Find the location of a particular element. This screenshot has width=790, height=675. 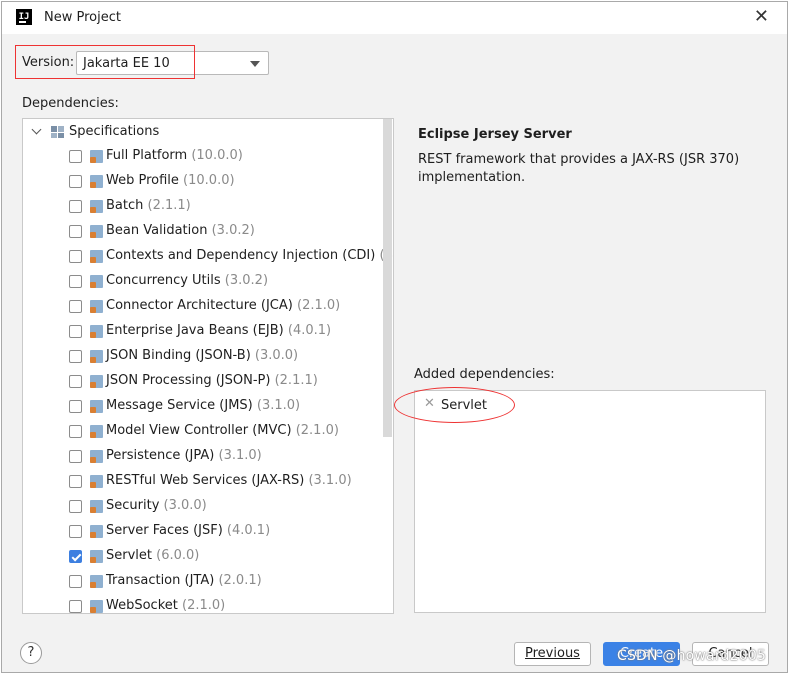

dependency-label: Bean Validation (3.0.2) is located at coordinates (180, 230).